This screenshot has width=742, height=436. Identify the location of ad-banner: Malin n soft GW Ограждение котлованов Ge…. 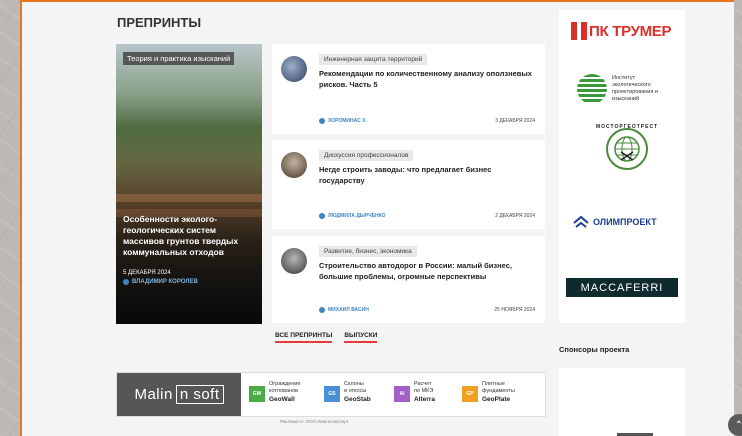
(331, 394).